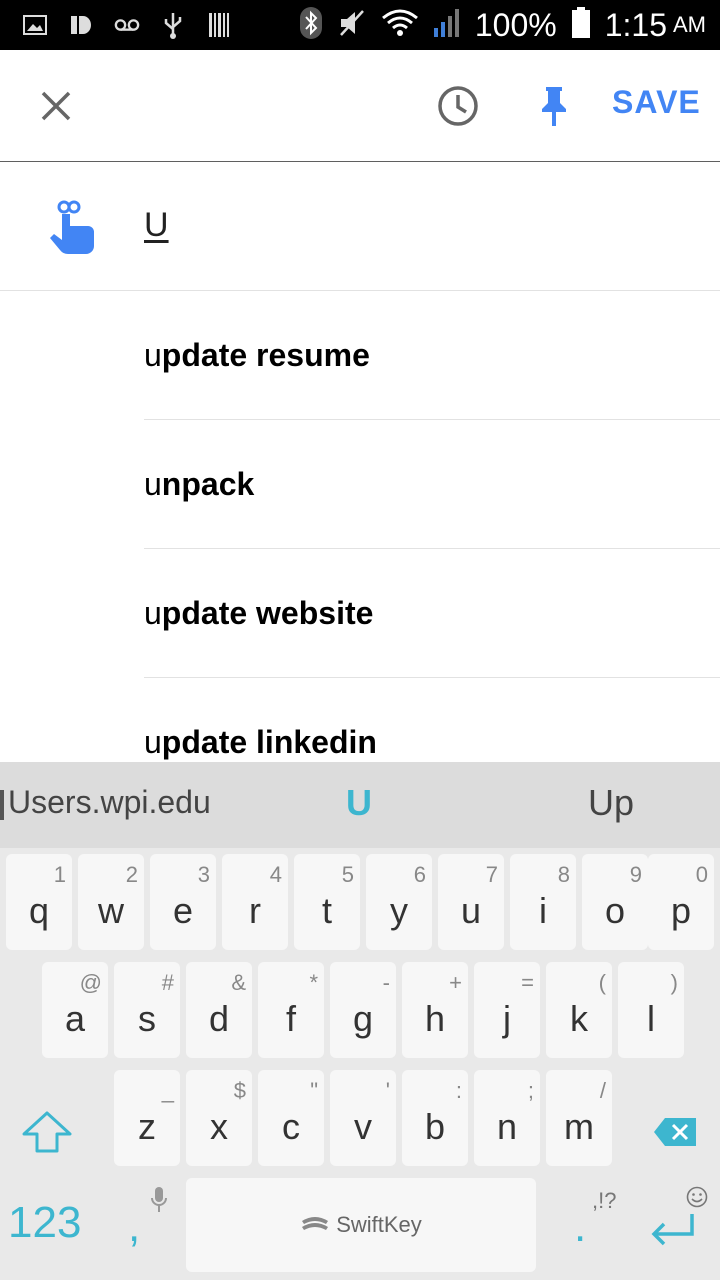 The image size is (720, 1280). Describe the element at coordinates (656, 106) in the screenshot. I see `save-button: SAVE` at that location.